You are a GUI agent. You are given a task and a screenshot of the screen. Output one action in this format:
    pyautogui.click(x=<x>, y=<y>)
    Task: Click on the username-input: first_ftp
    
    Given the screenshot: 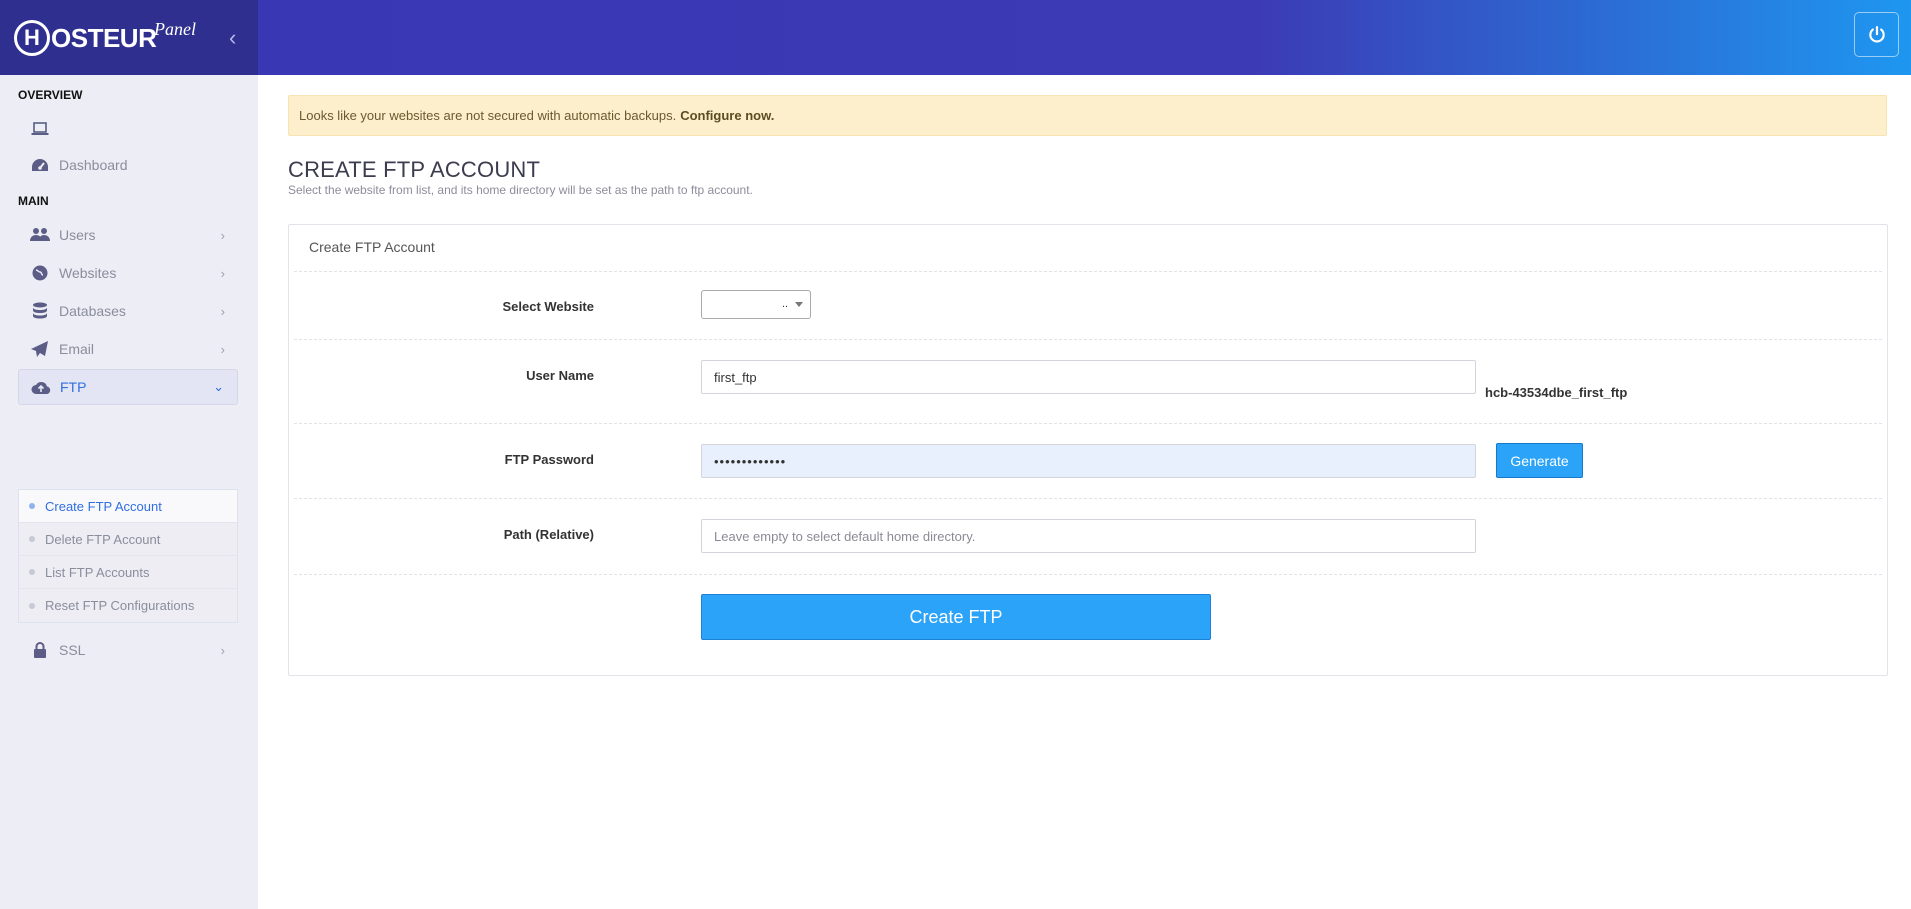 What is the action you would take?
    pyautogui.click(x=1088, y=377)
    